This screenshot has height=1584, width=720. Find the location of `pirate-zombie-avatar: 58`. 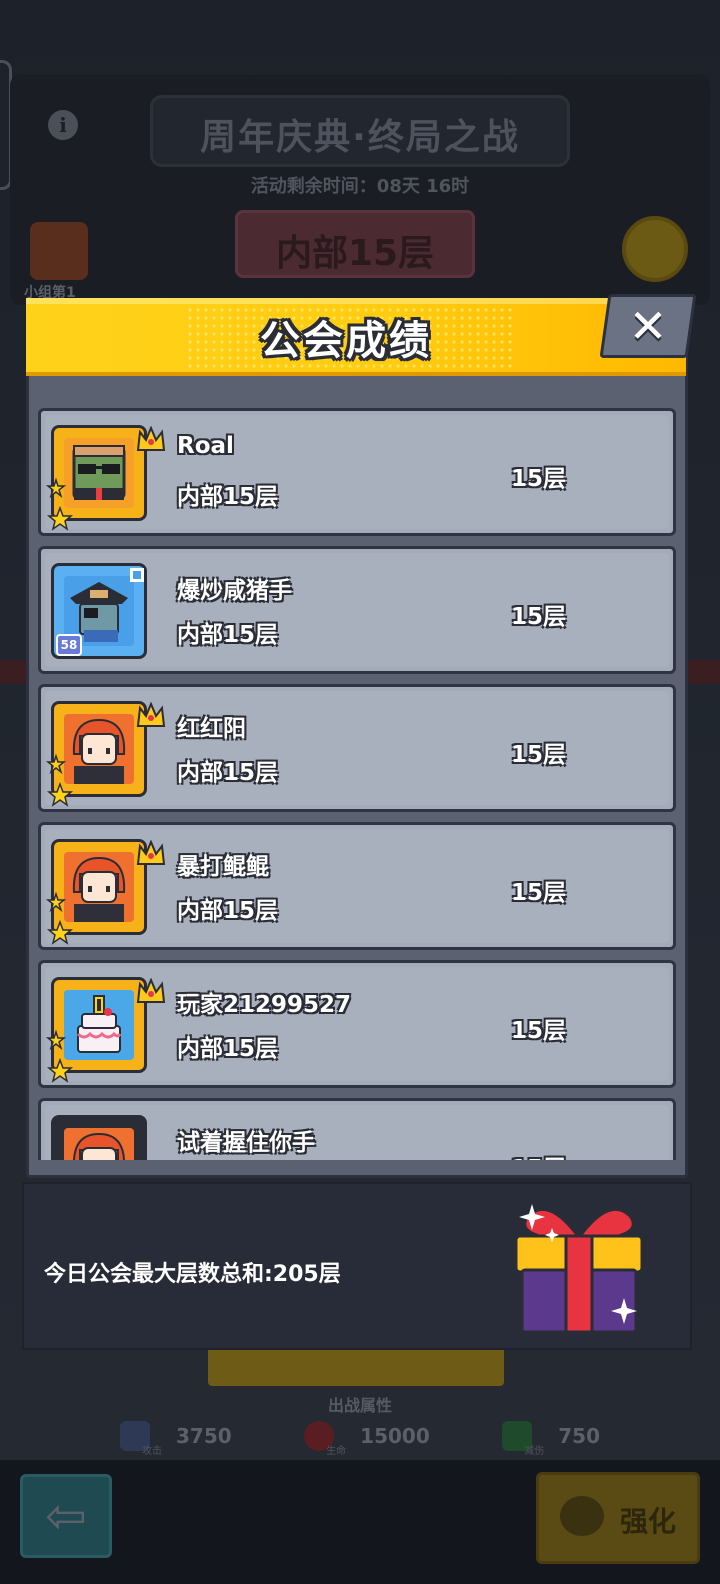

pirate-zombie-avatar: 58 is located at coordinates (99, 611).